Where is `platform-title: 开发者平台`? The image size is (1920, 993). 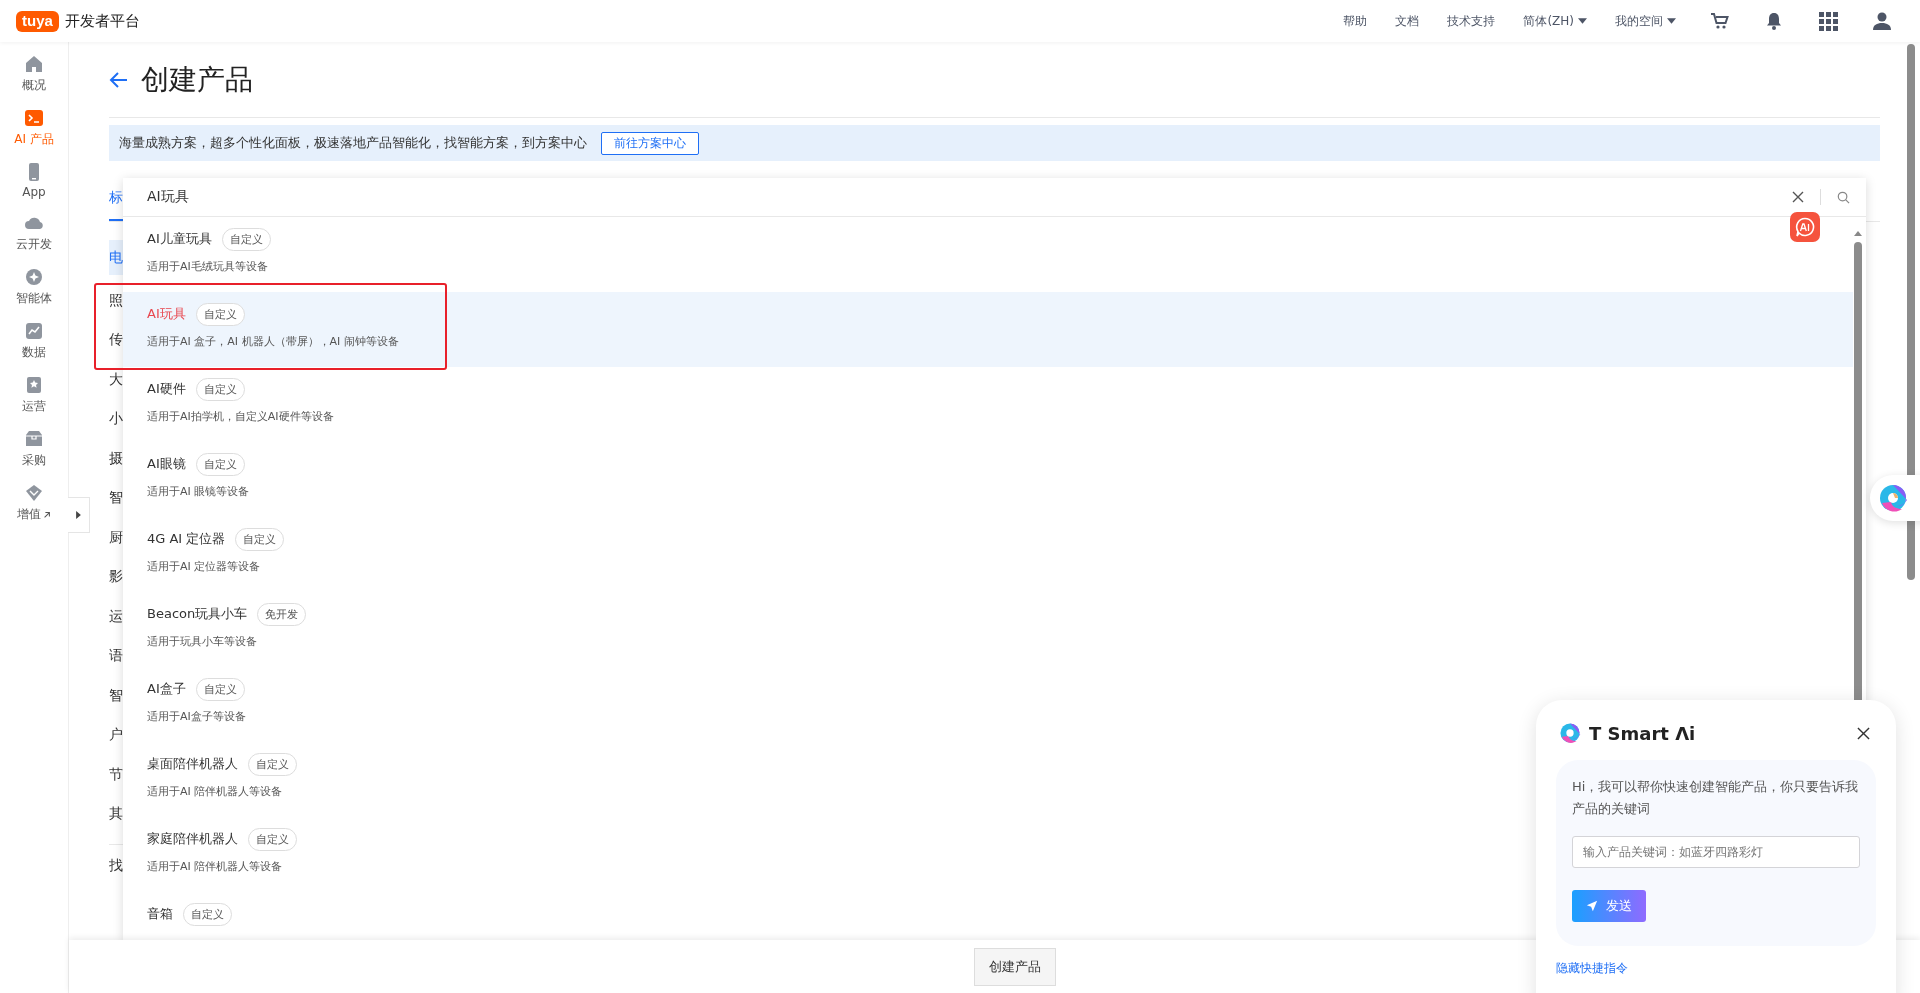 platform-title: 开发者平台 is located at coordinates (102, 21).